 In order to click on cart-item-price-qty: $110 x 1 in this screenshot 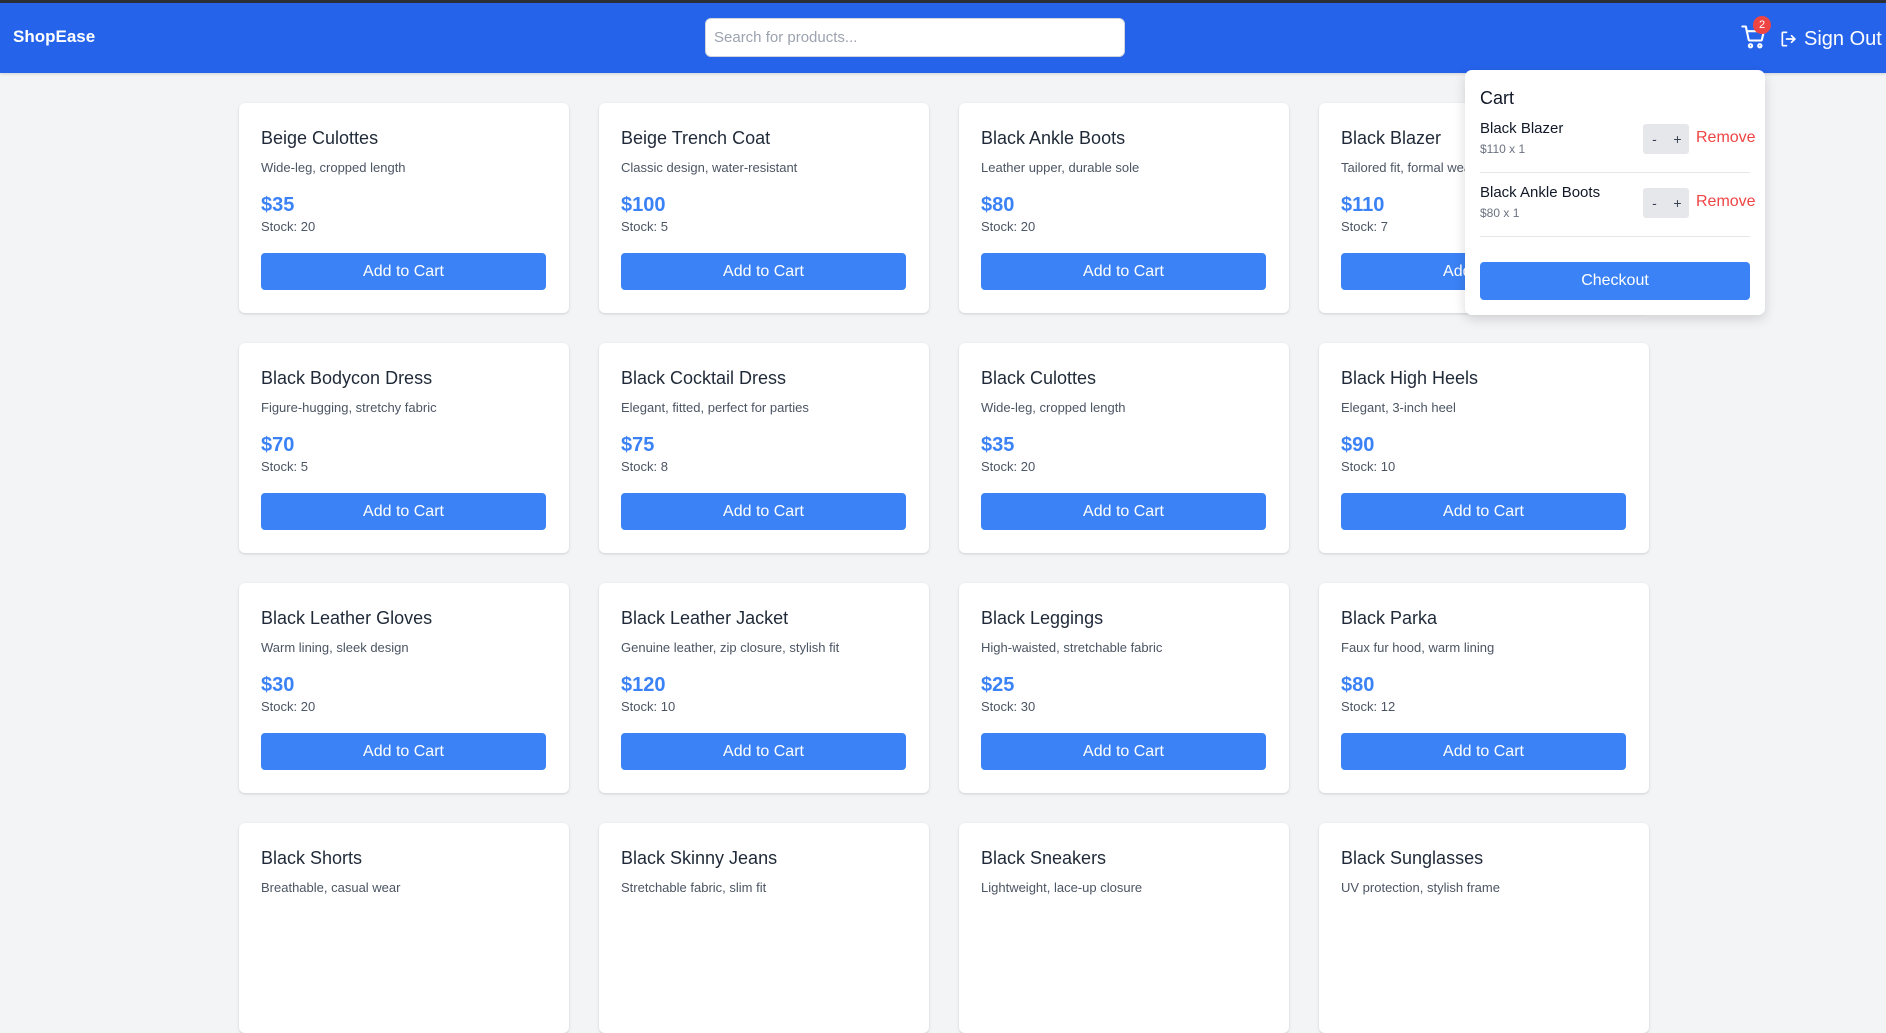, I will do `click(1503, 149)`.